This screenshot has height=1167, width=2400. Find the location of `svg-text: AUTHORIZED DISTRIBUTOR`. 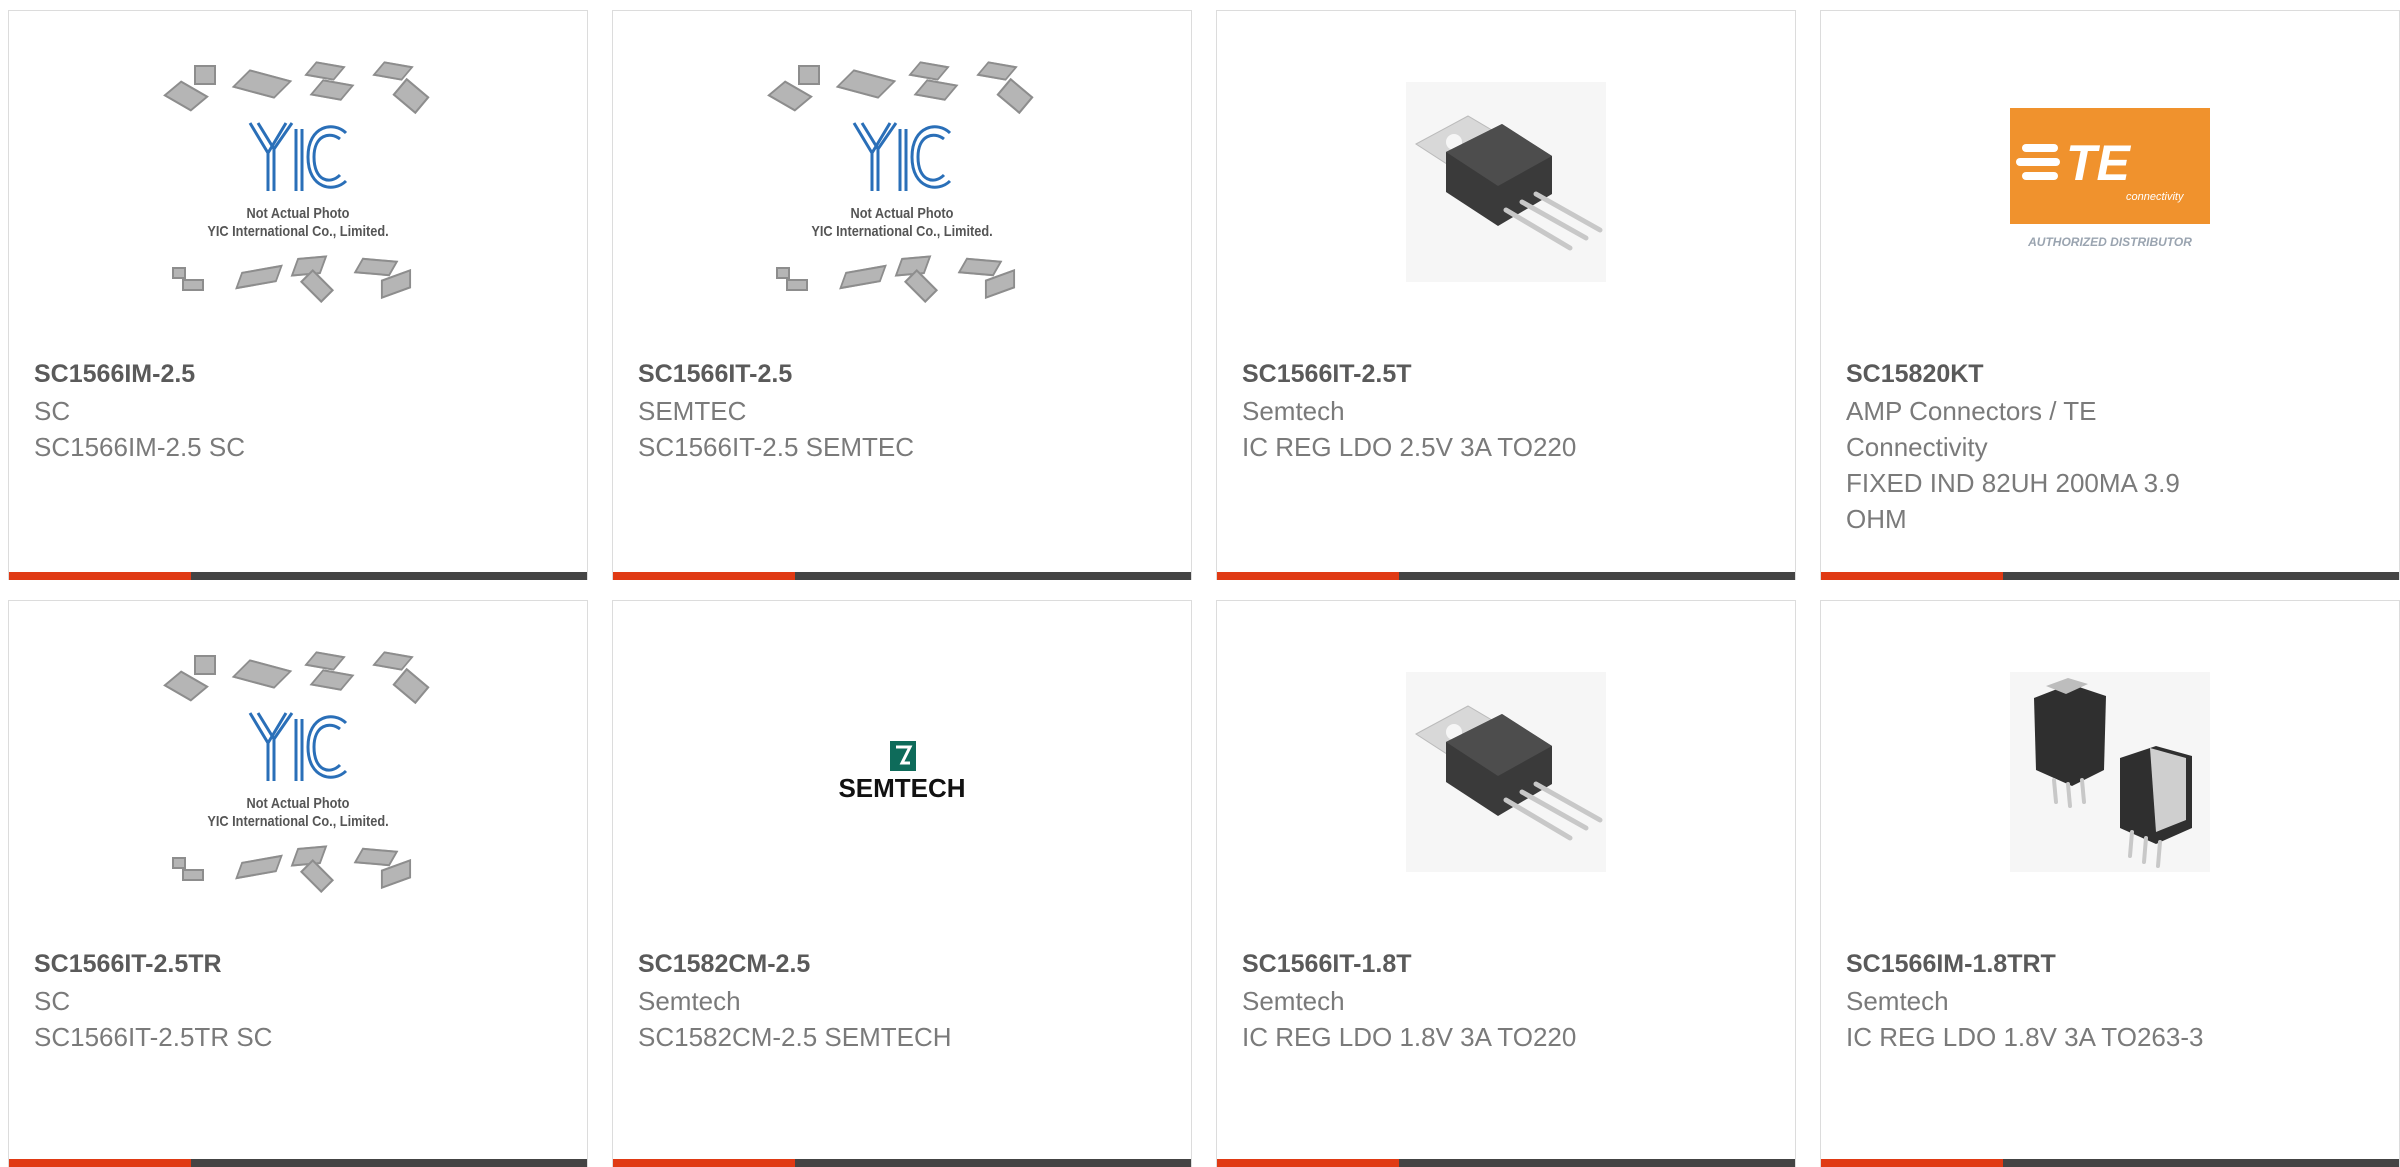

svg-text: AUTHORIZED DISTRIBUTOR is located at coordinates (2109, 242).